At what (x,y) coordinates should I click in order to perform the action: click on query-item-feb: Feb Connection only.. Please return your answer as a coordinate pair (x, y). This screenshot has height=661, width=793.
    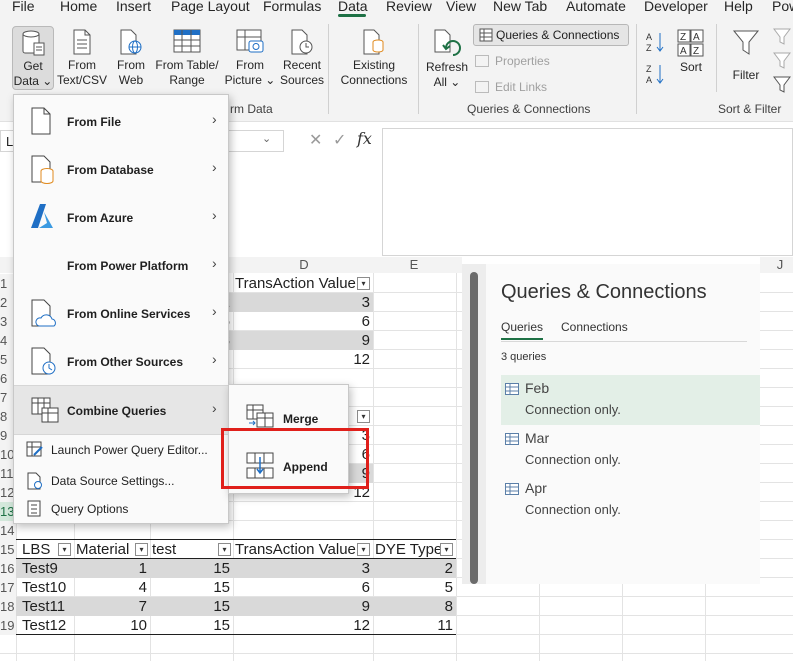
    Looking at the image, I should click on (630, 400).